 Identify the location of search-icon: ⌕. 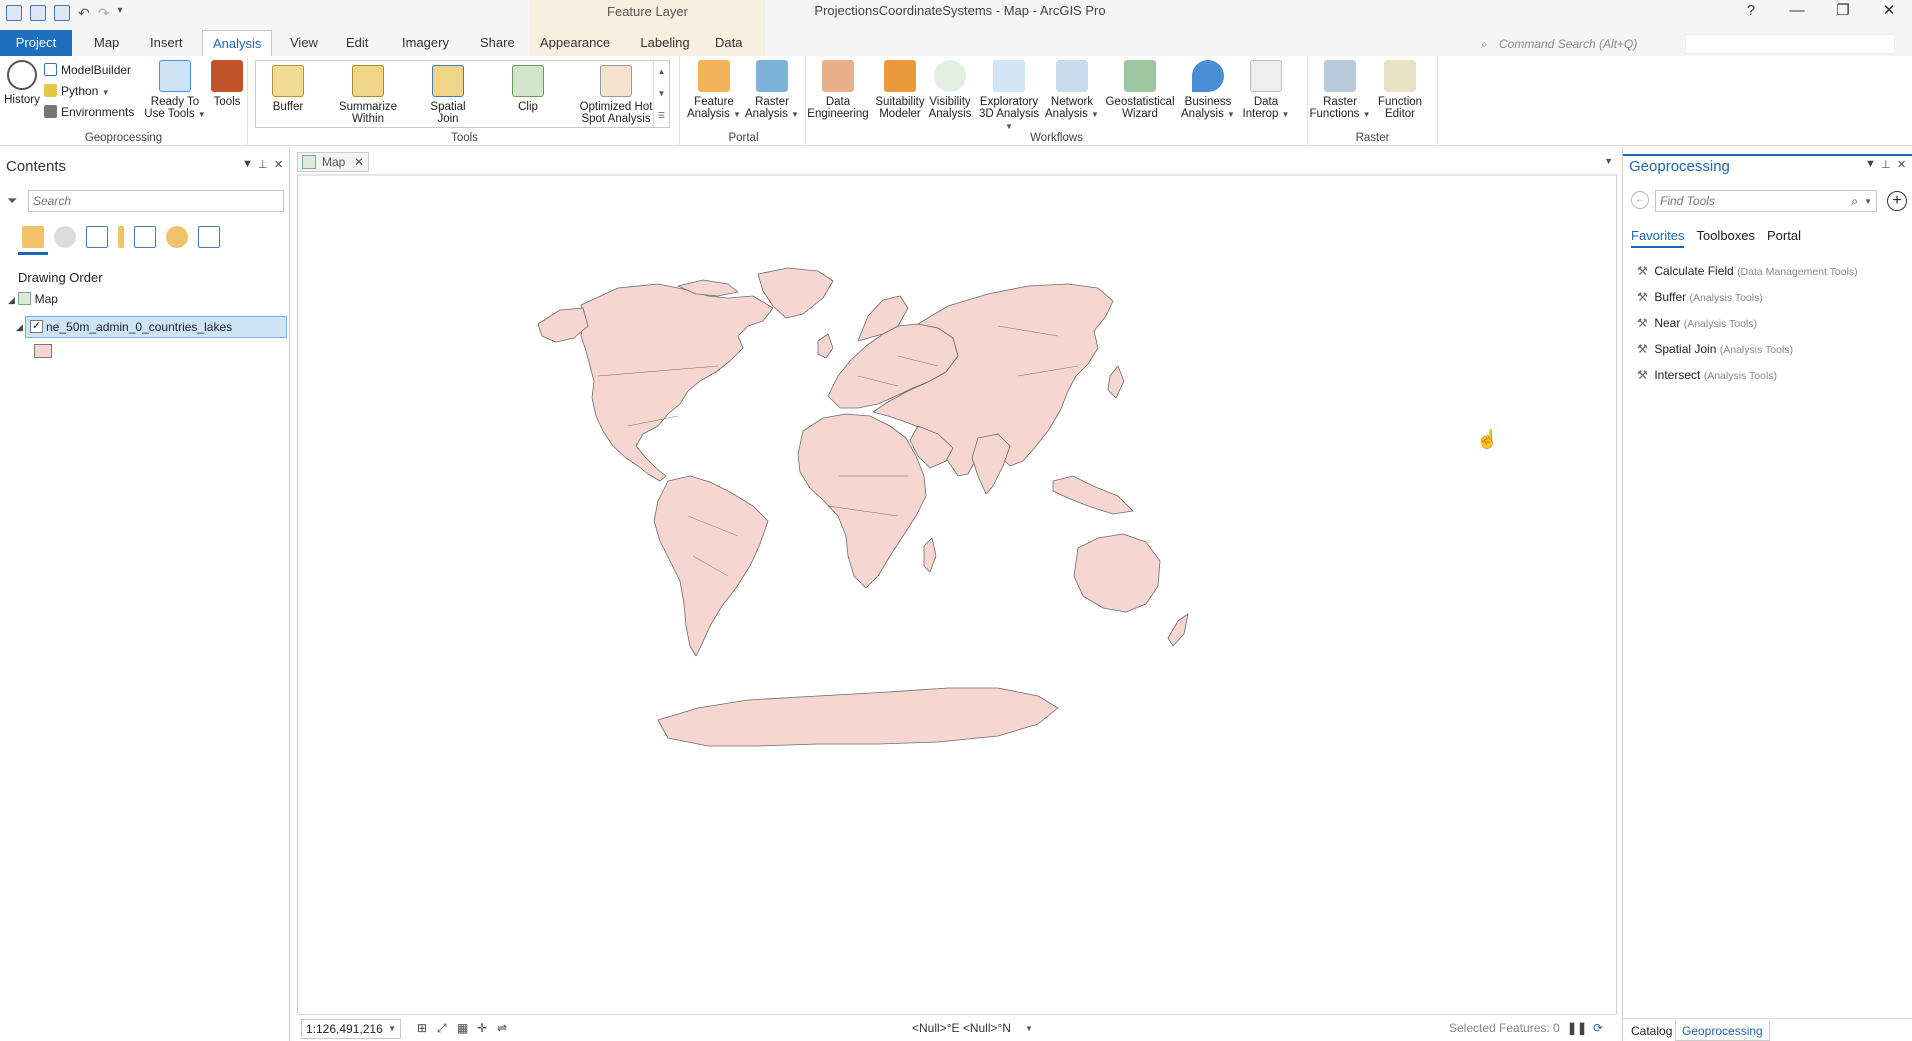
(1854, 201).